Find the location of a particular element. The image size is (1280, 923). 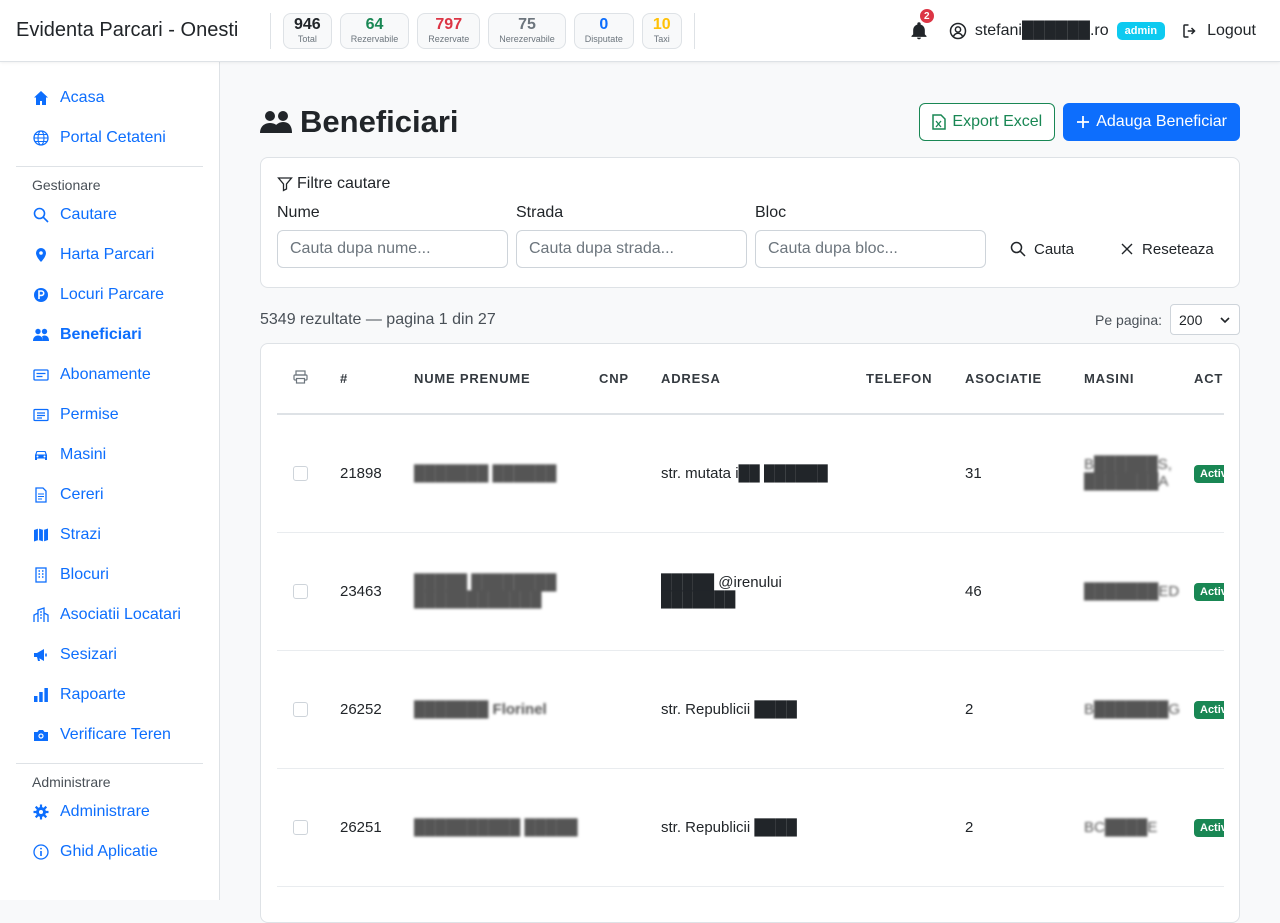

sidebar-item-administrare: Administrare is located at coordinates (109, 812).